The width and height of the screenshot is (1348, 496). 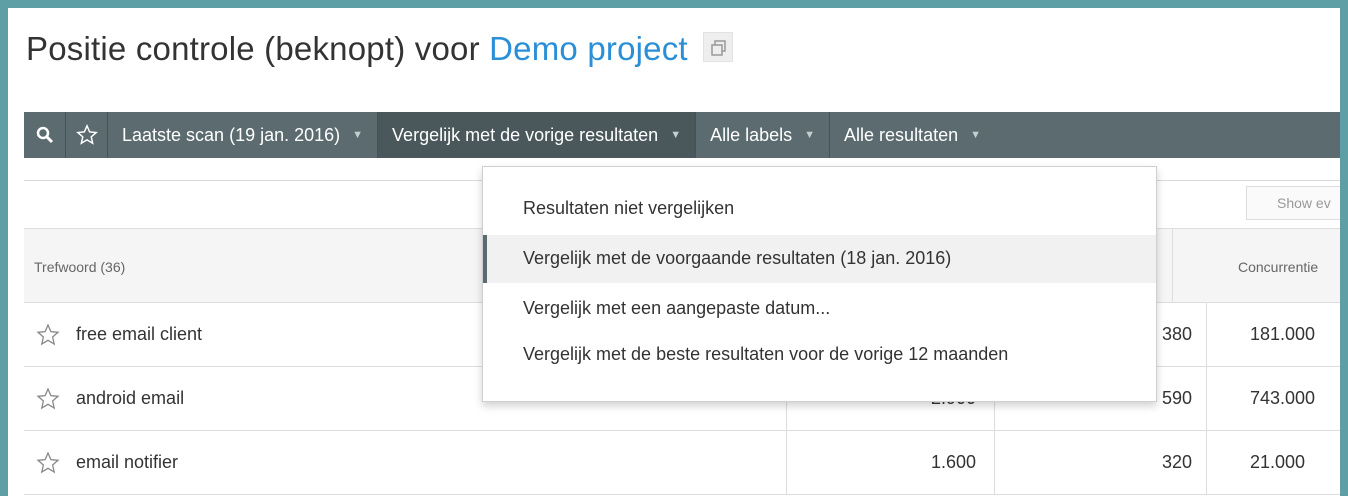 I want to click on keyword-text: android email, so click(x=130, y=398).